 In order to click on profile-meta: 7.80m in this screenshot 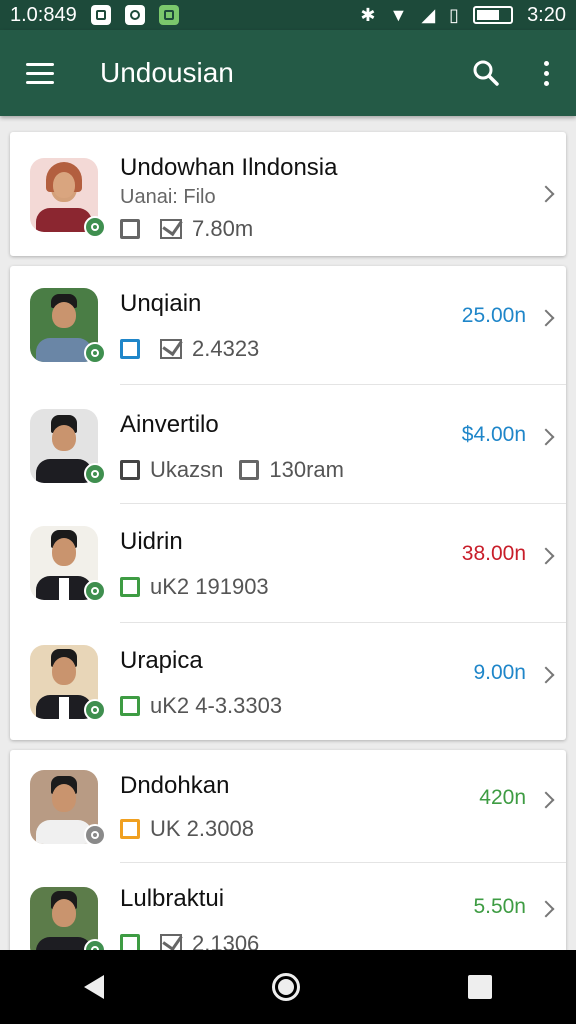, I will do `click(186, 229)`.